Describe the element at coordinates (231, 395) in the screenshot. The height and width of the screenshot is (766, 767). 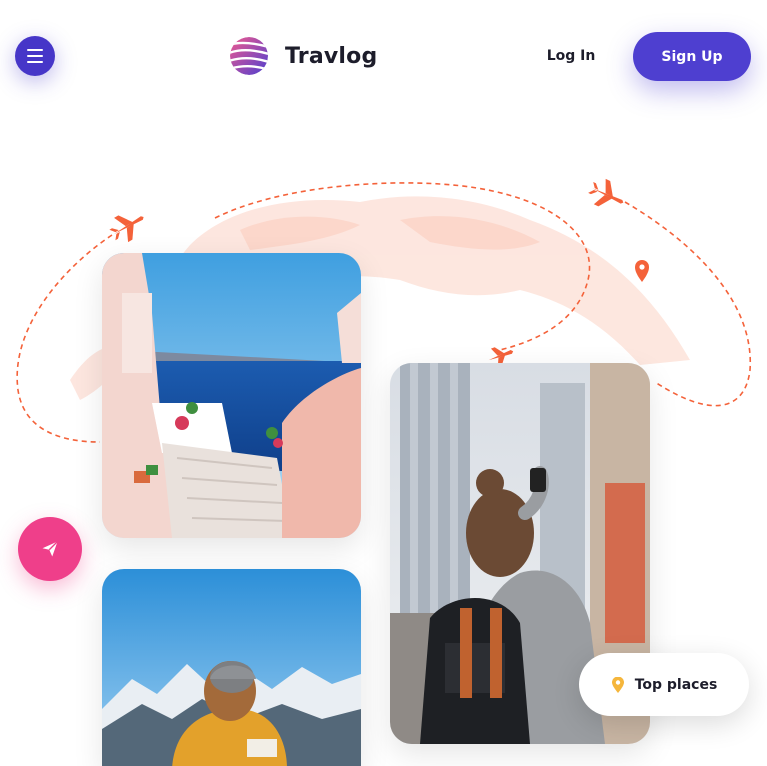
I see `santorini-photo` at that location.